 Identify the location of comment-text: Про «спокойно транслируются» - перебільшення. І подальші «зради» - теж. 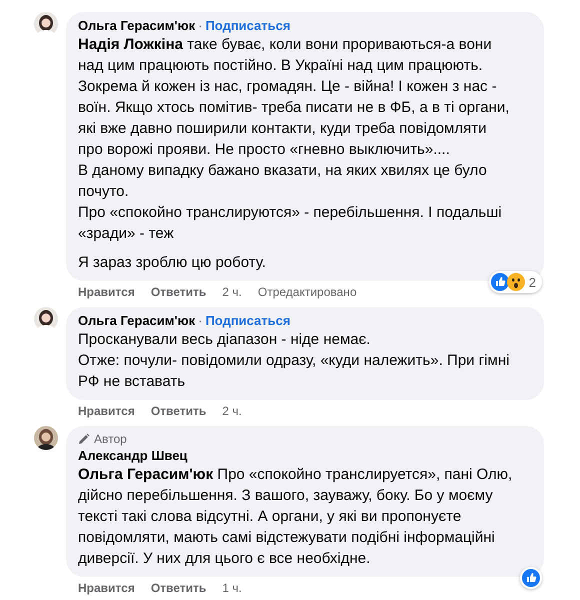
(290, 223).